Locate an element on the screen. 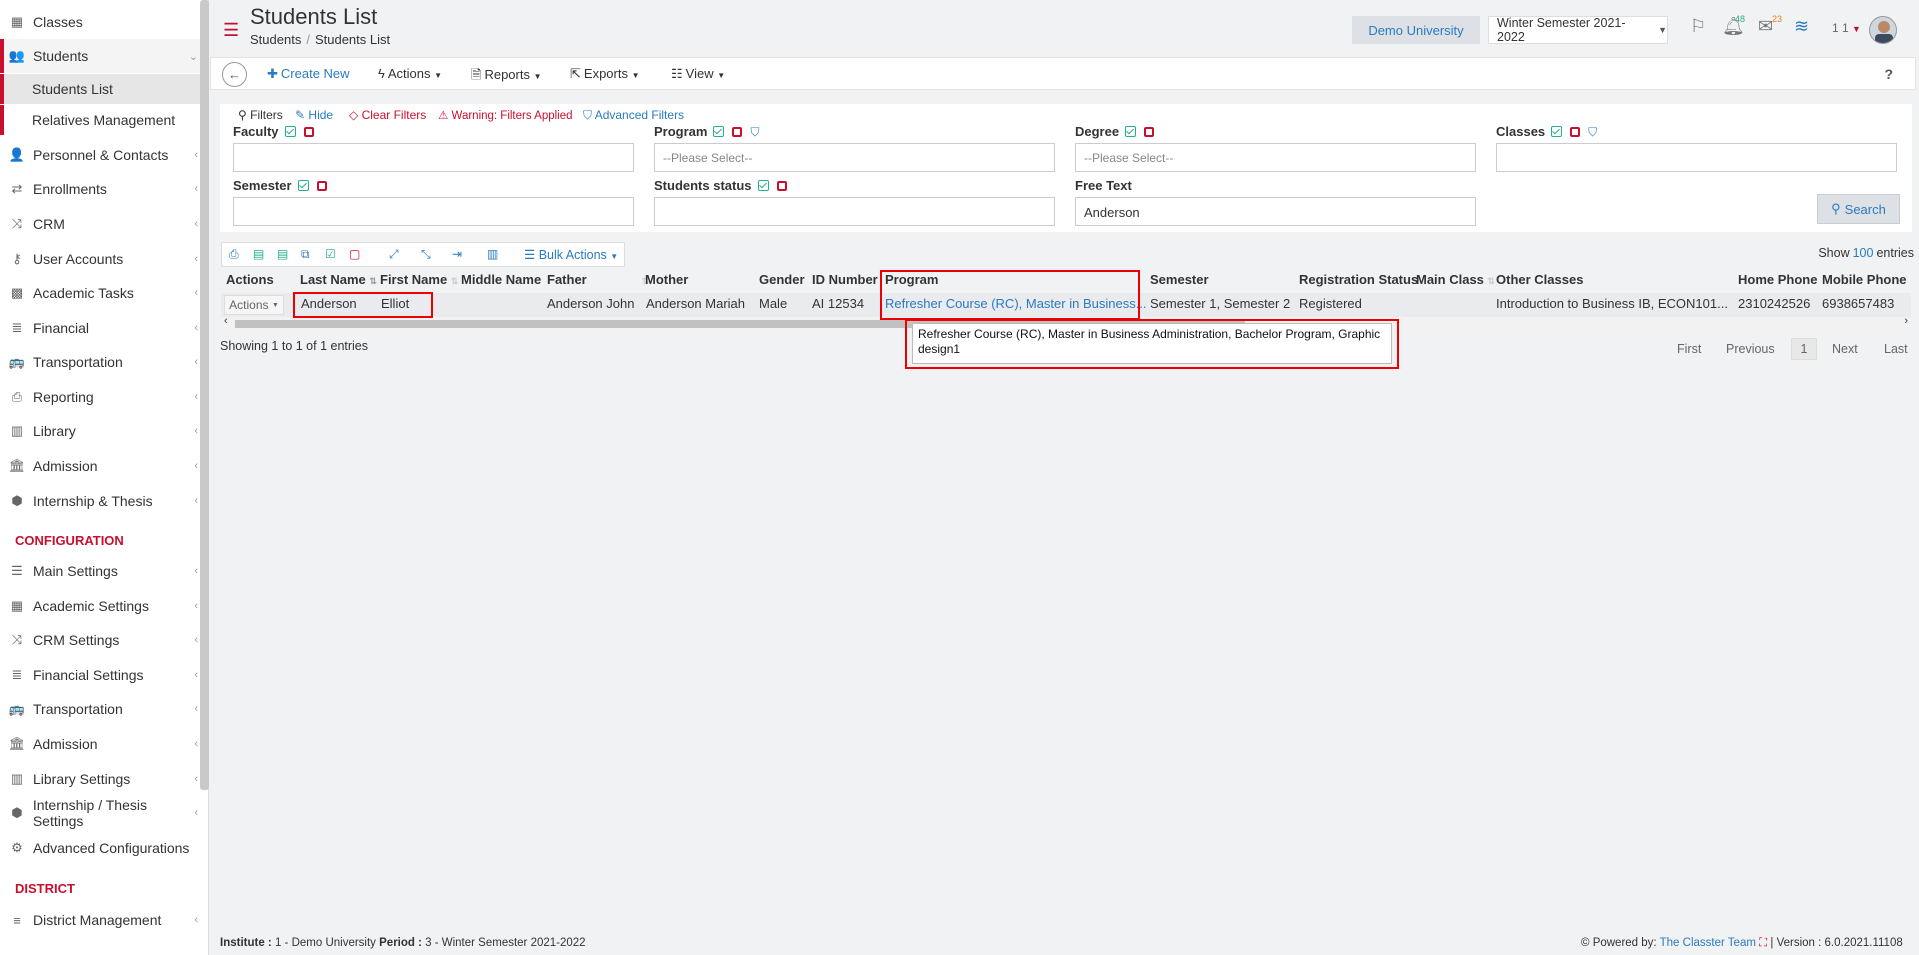 This screenshot has width=1919, height=955. sidebar-scrollbar is located at coordinates (204, 395).